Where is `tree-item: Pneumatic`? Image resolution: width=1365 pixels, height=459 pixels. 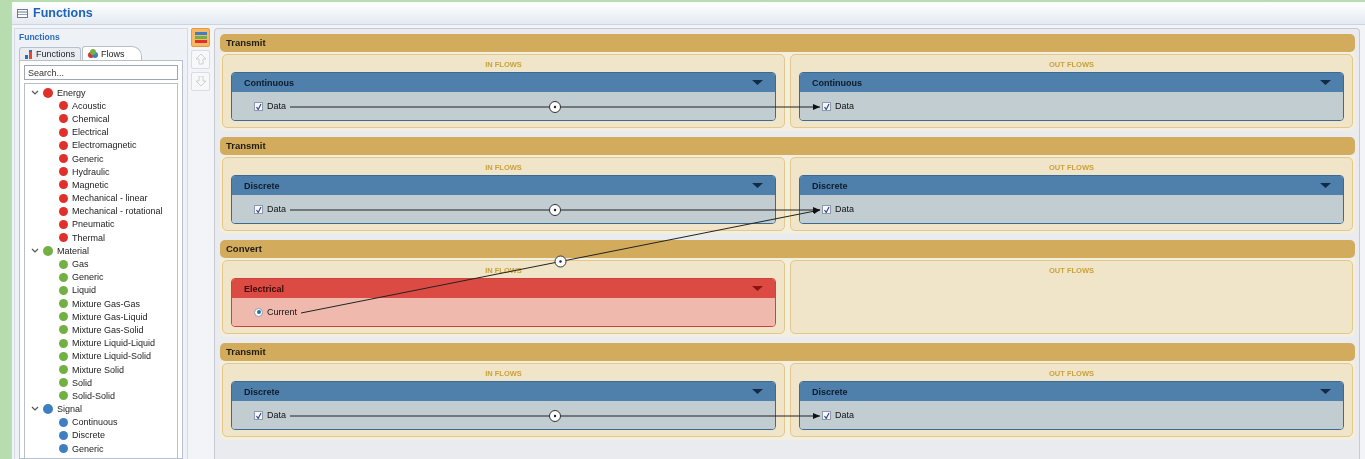 tree-item: Pneumatic is located at coordinates (93, 224).